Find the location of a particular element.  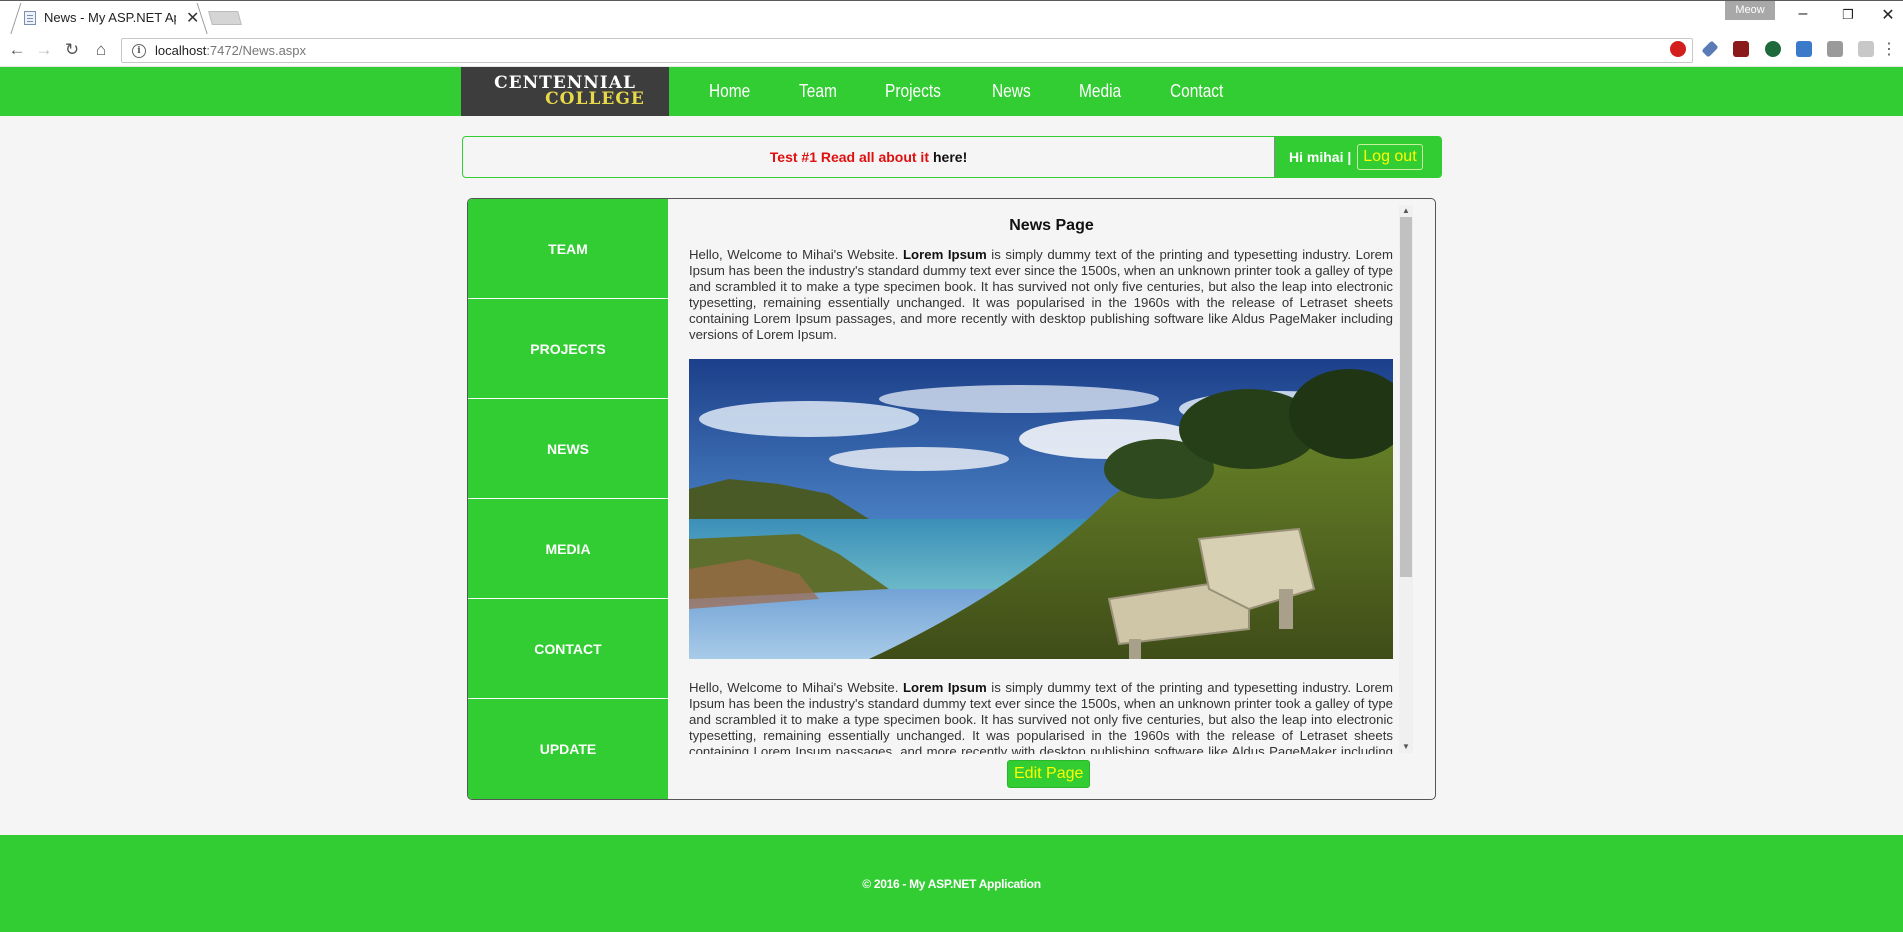

nav-news: News is located at coordinates (1011, 91).